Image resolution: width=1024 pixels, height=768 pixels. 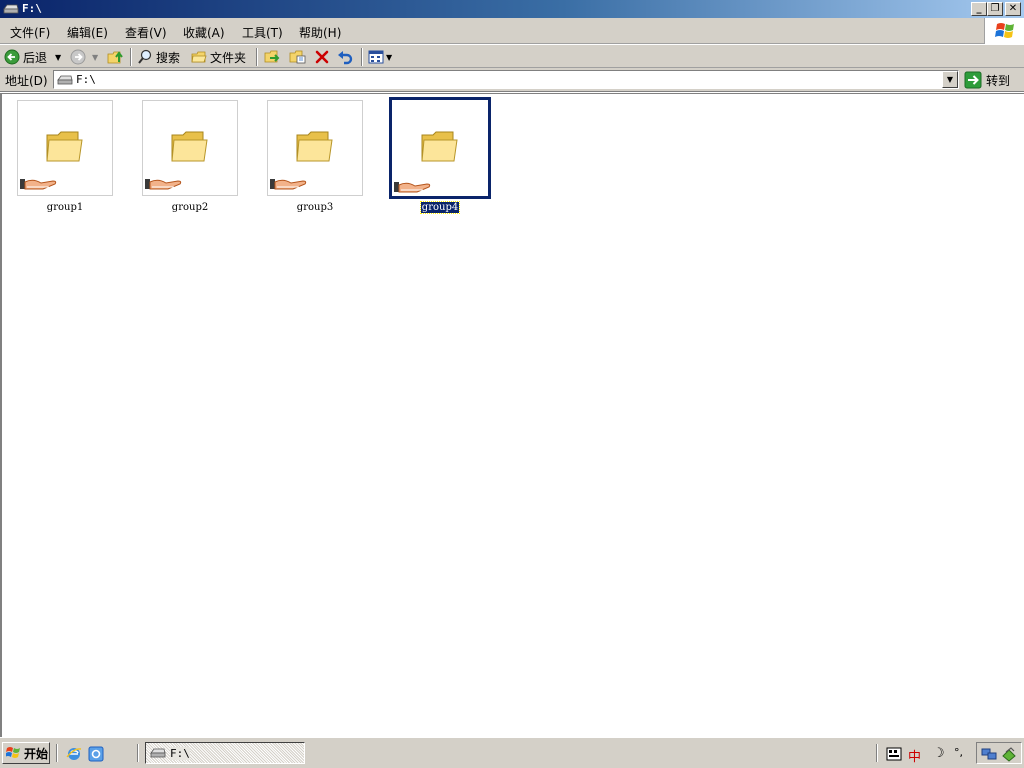 What do you see at coordinates (999, 753) in the screenshot?
I see `system-tray` at bounding box center [999, 753].